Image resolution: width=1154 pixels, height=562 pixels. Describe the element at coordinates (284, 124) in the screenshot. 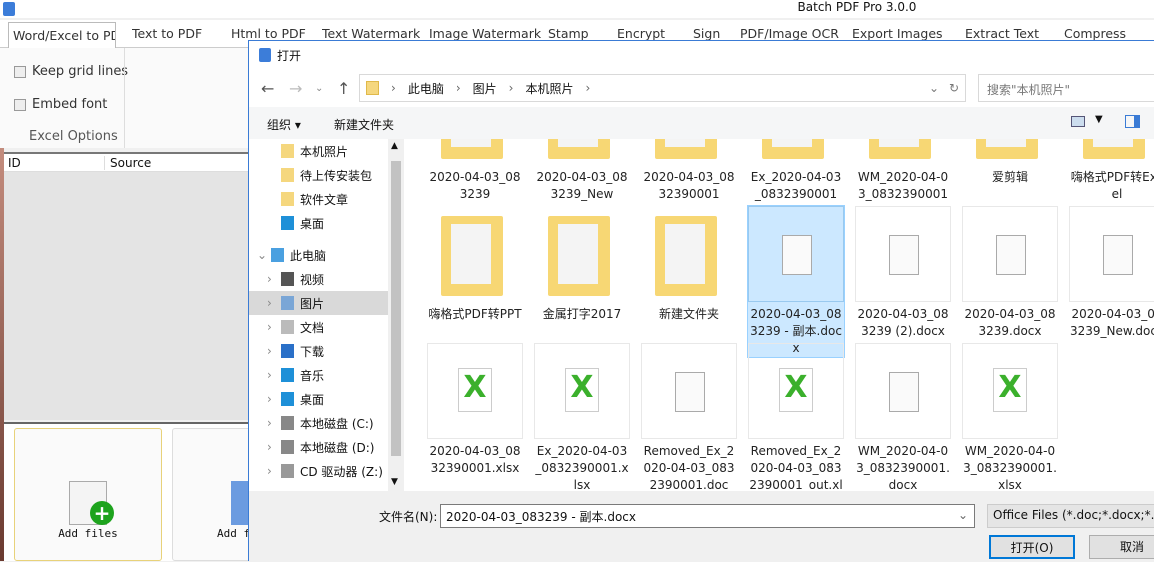

I see `organize-menu: 组织 ▾` at that location.